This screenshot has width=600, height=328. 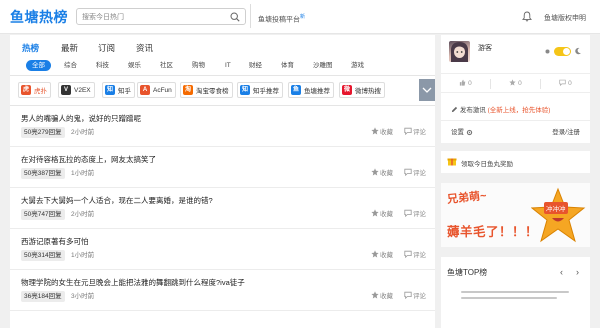 I want to click on source-acfun: A AcFun, so click(x=156, y=90).